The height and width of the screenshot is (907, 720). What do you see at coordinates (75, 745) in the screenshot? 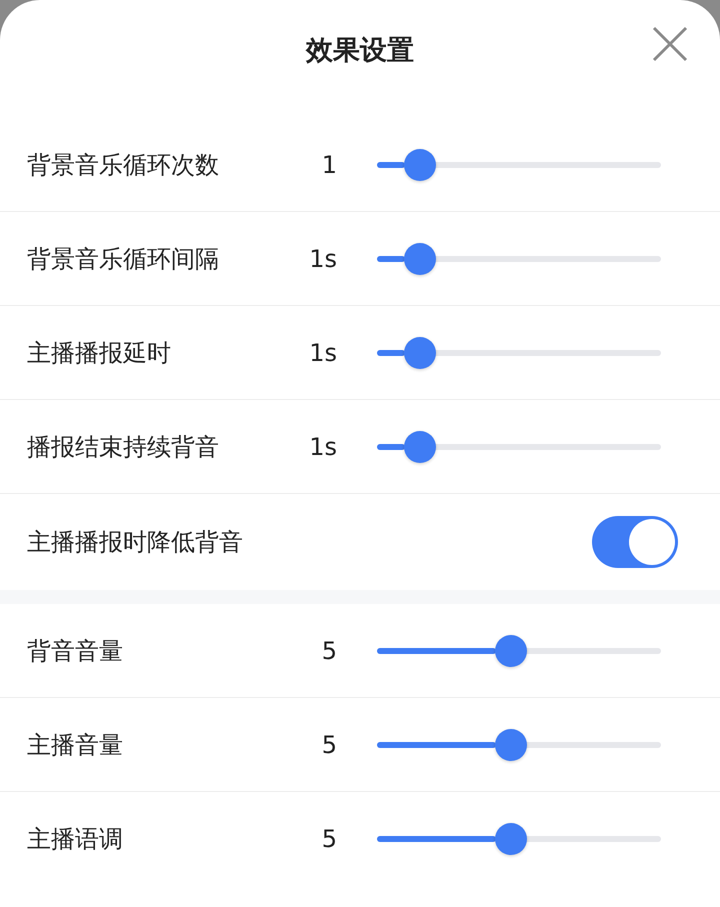
I see `setting-label: 主播音量` at bounding box center [75, 745].